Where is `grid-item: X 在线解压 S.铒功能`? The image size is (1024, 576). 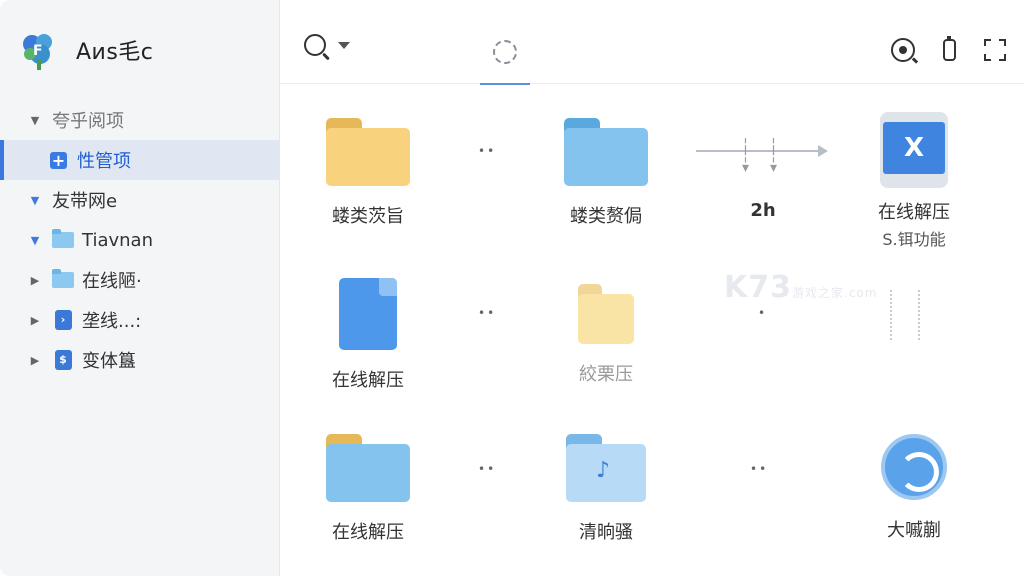
grid-item: X 在线解压 S.铒功能 is located at coordinates (914, 181).